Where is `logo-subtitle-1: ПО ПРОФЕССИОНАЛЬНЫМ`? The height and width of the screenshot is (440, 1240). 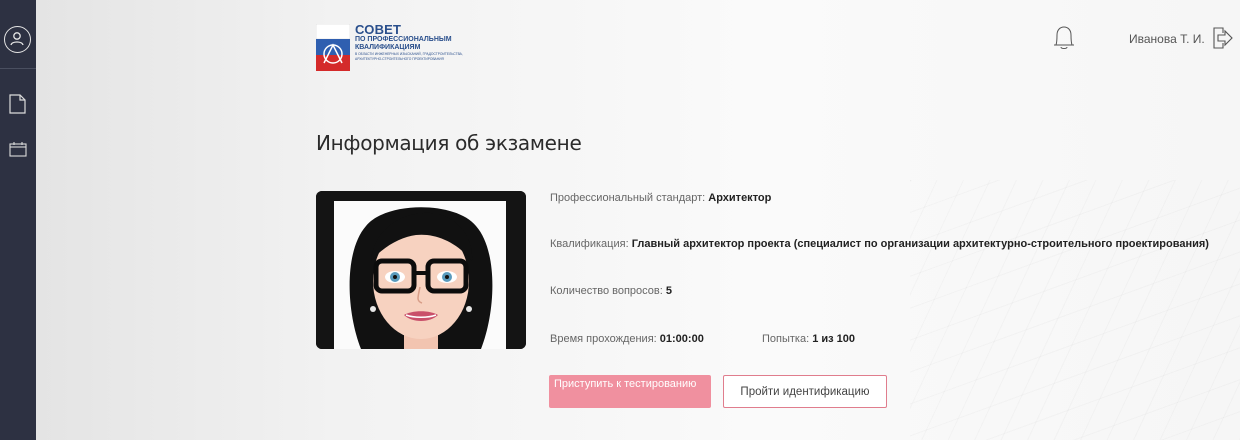
logo-subtitle-1: ПО ПРОФЕССИОНАЛЬНЫМ is located at coordinates (403, 39).